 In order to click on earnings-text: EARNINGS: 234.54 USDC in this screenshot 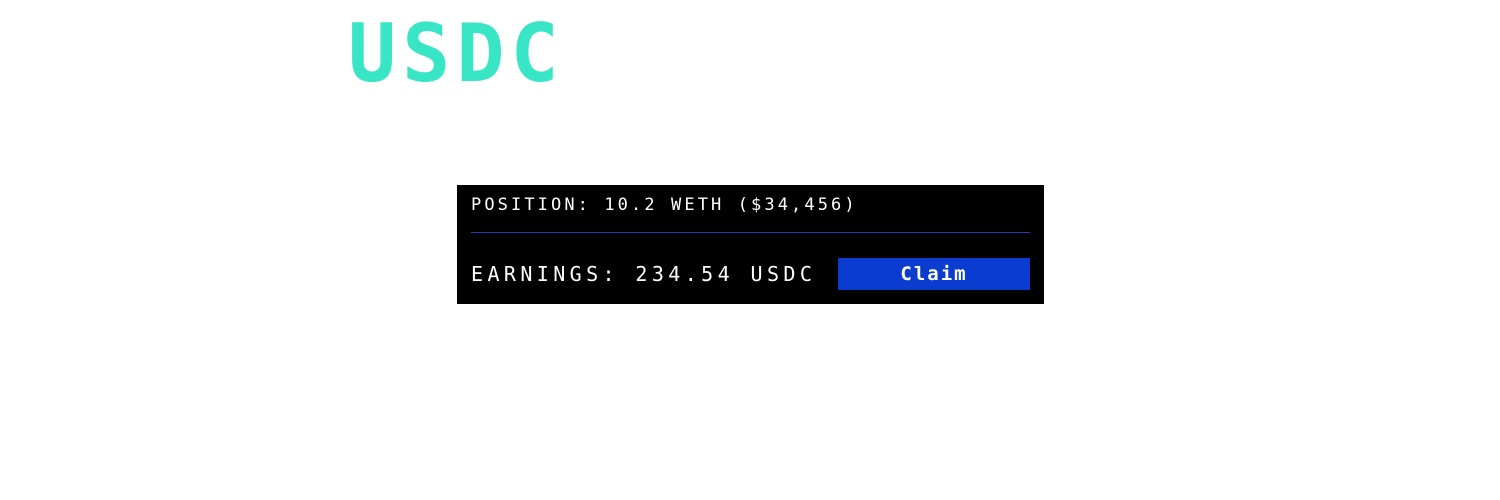, I will do `click(644, 274)`.